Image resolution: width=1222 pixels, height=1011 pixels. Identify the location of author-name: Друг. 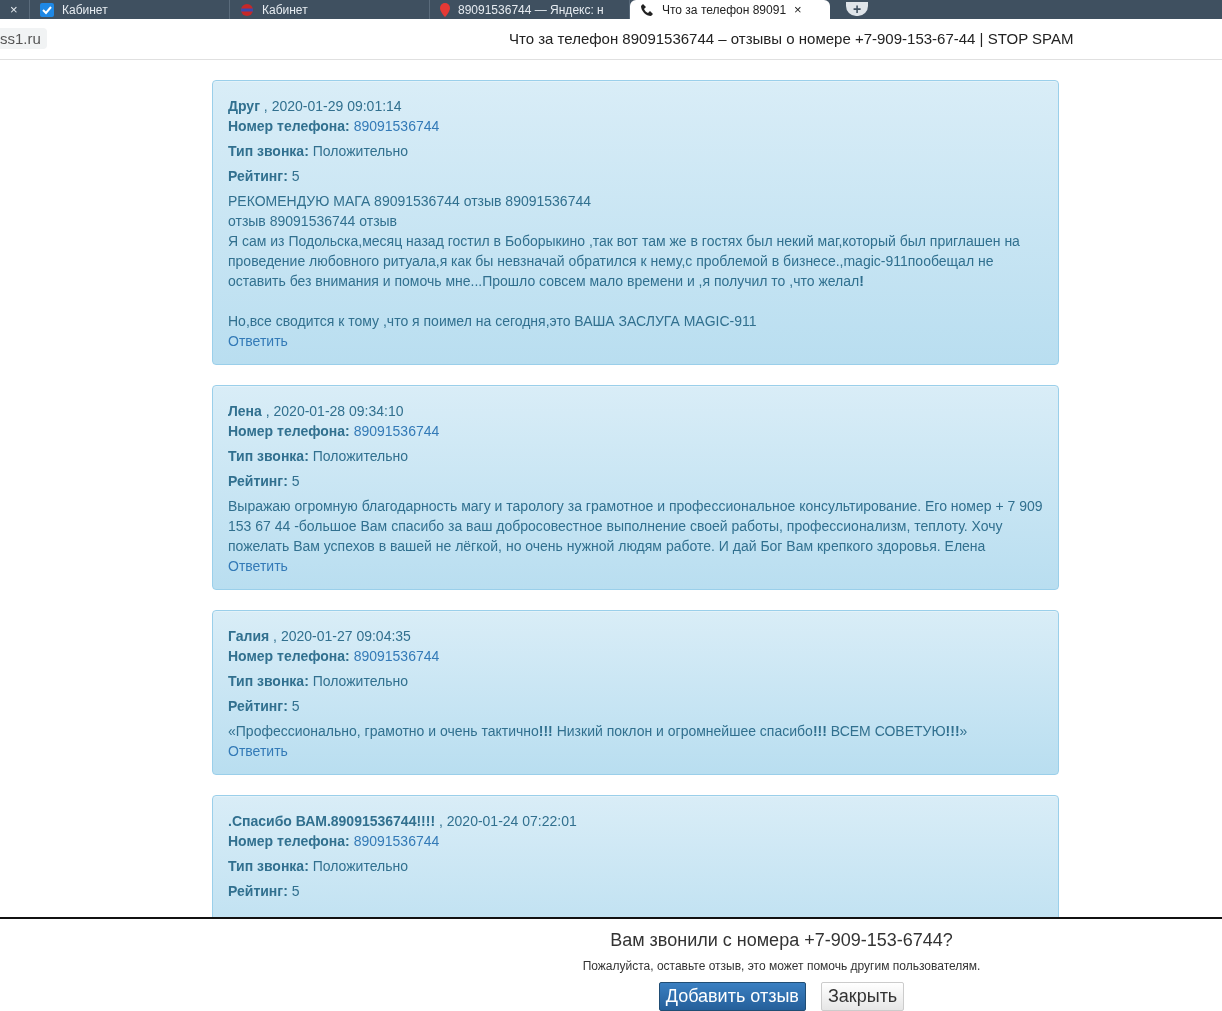
(244, 106).